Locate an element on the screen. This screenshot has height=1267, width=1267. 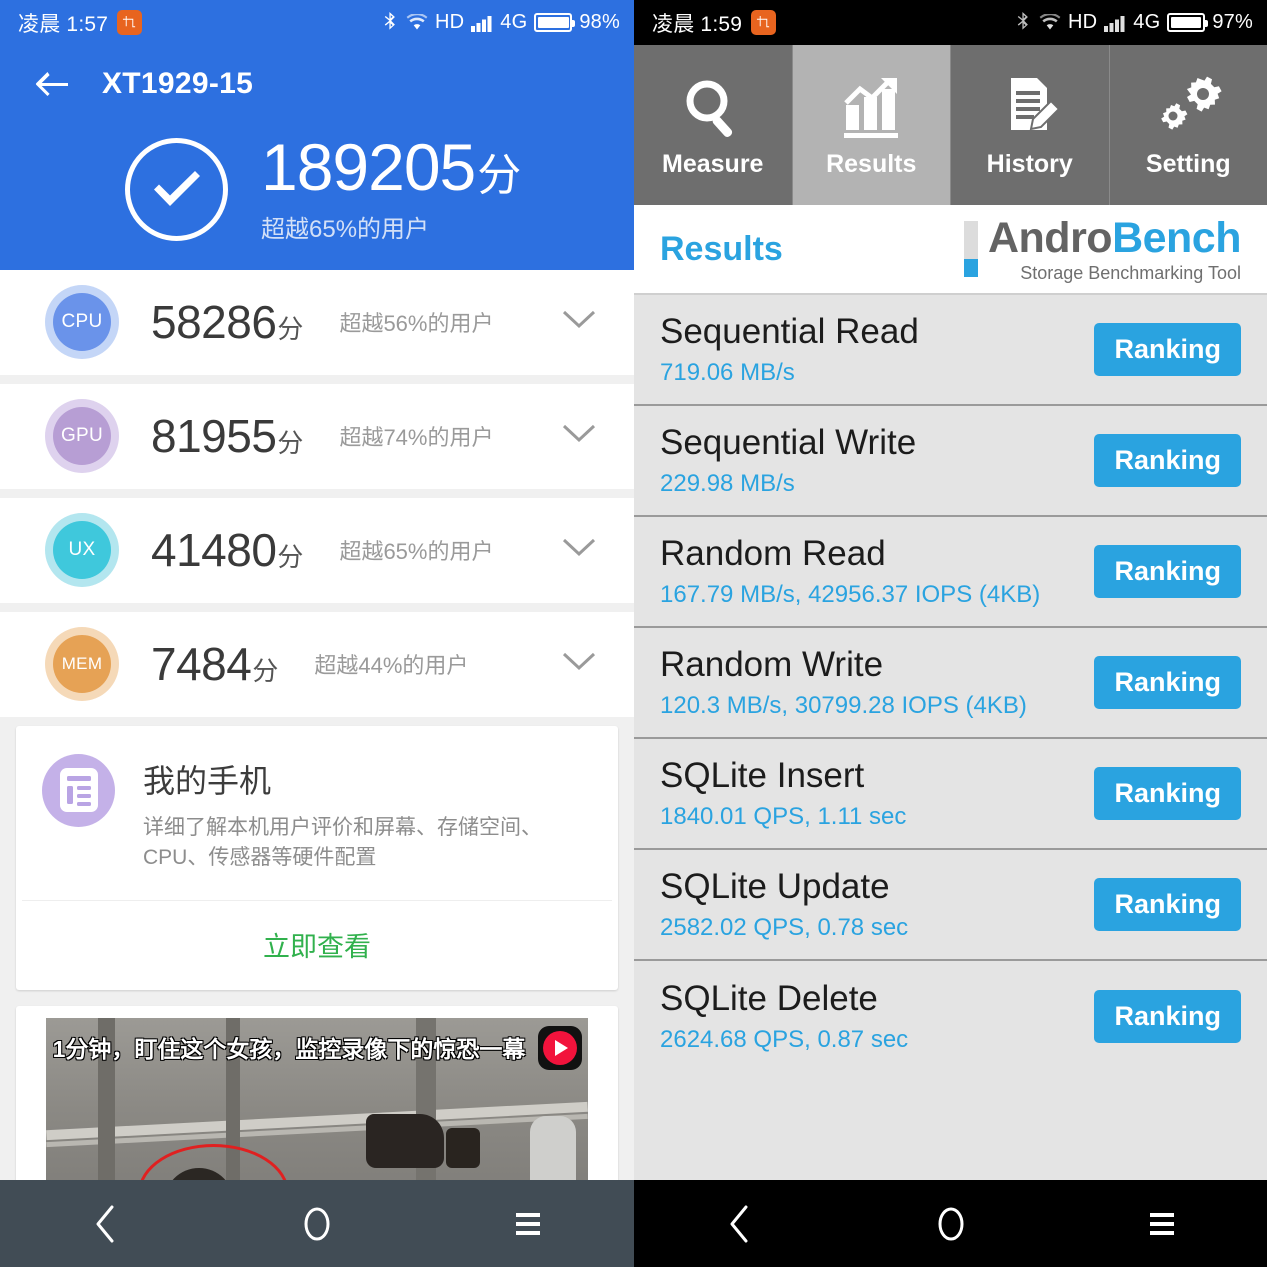
cpu-badge: CPU is located at coordinates (82, 322).